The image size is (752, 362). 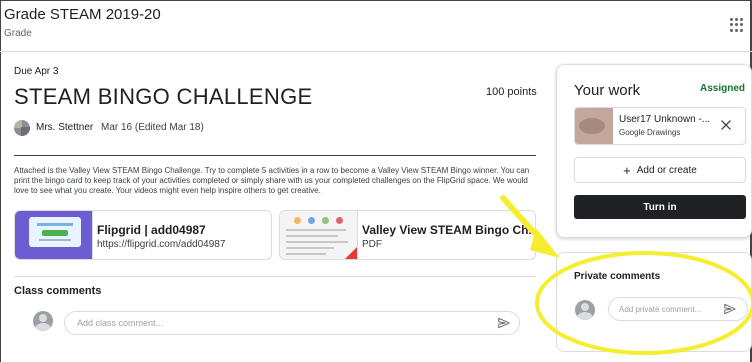 What do you see at coordinates (275, 155) in the screenshot?
I see `title-divider` at bounding box center [275, 155].